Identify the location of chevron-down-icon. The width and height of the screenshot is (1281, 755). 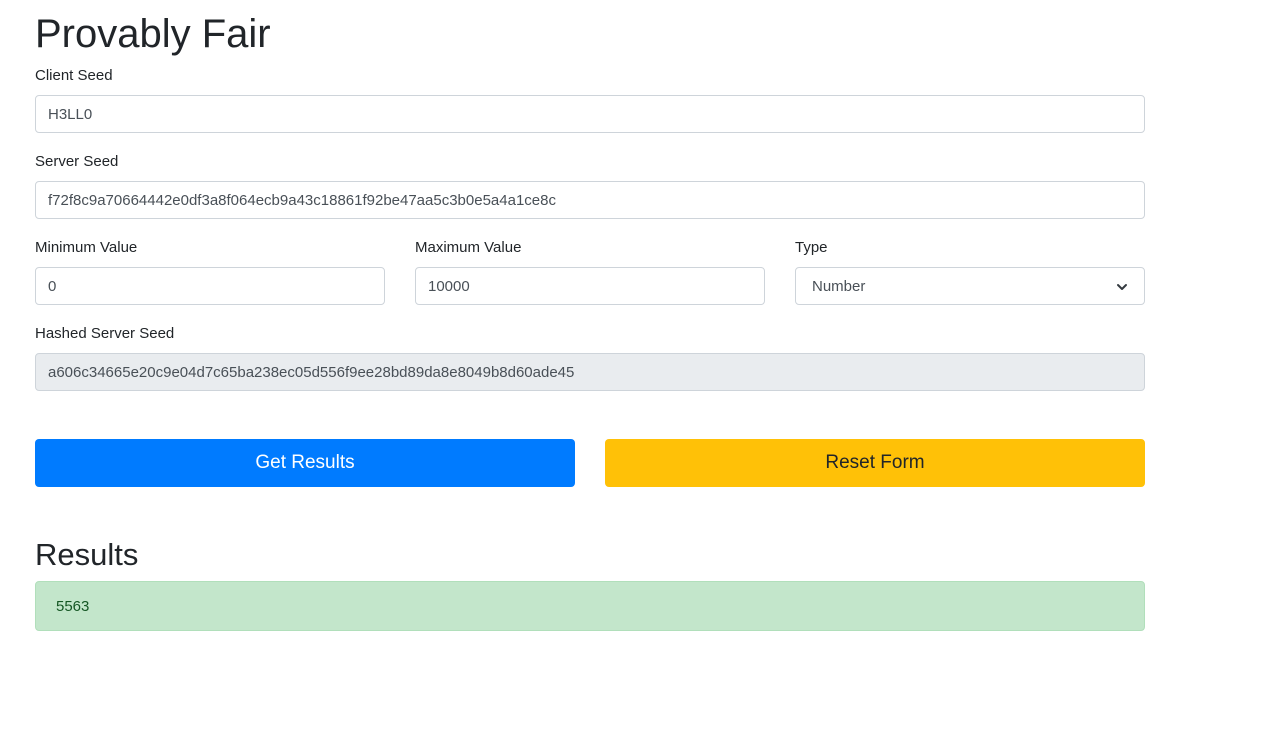
(1122, 286).